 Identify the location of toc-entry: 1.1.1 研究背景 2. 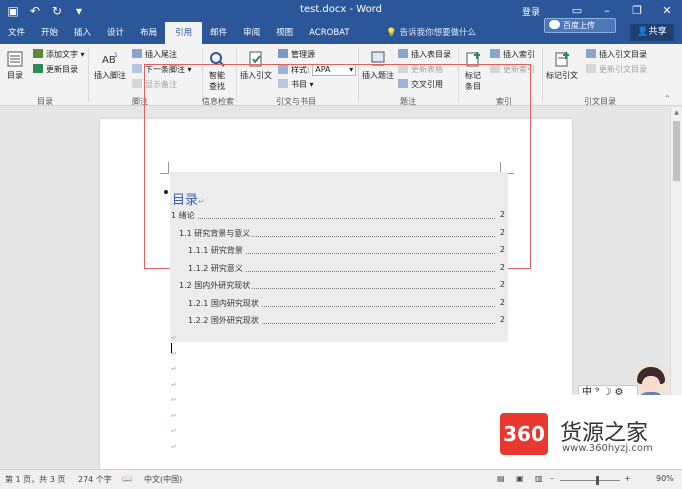
(346, 251).